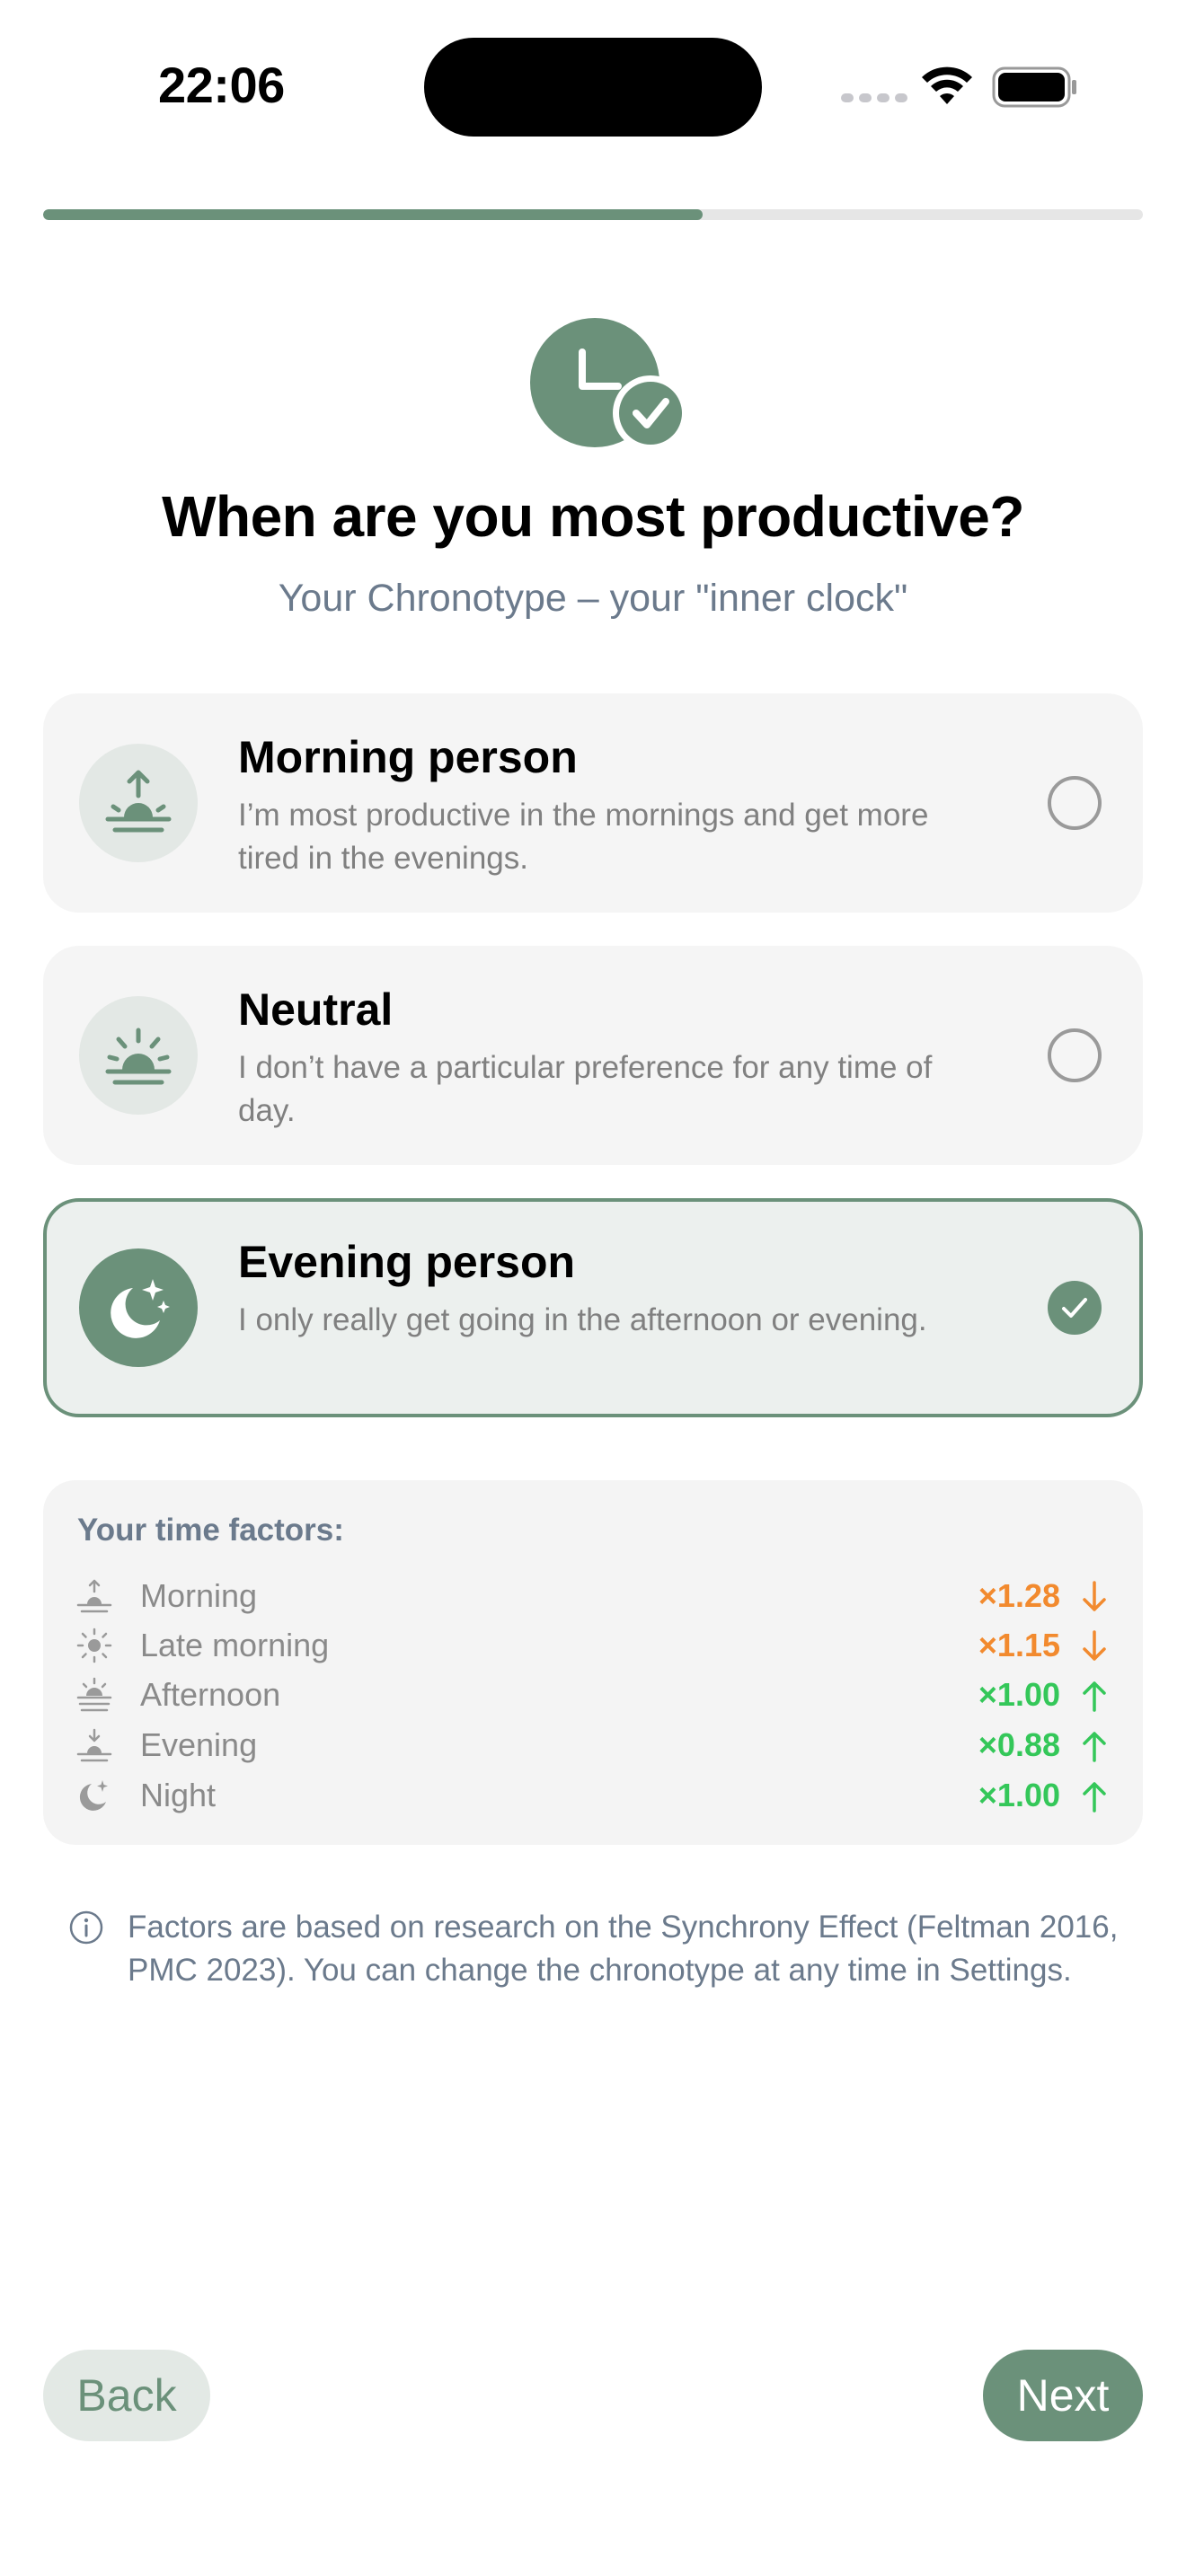 The image size is (1186, 2576). Describe the element at coordinates (593, 1694) in the screenshot. I see `factor-row-afternoon: Afternoon ×1.00` at that location.